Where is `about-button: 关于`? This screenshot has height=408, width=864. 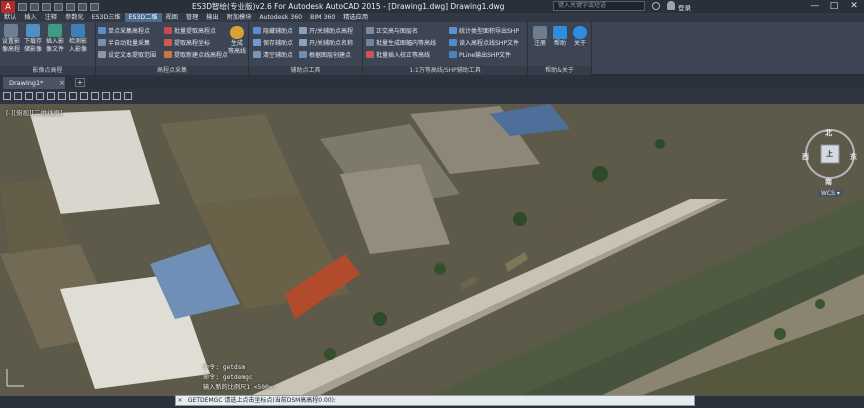 about-button: 关于 is located at coordinates (580, 37).